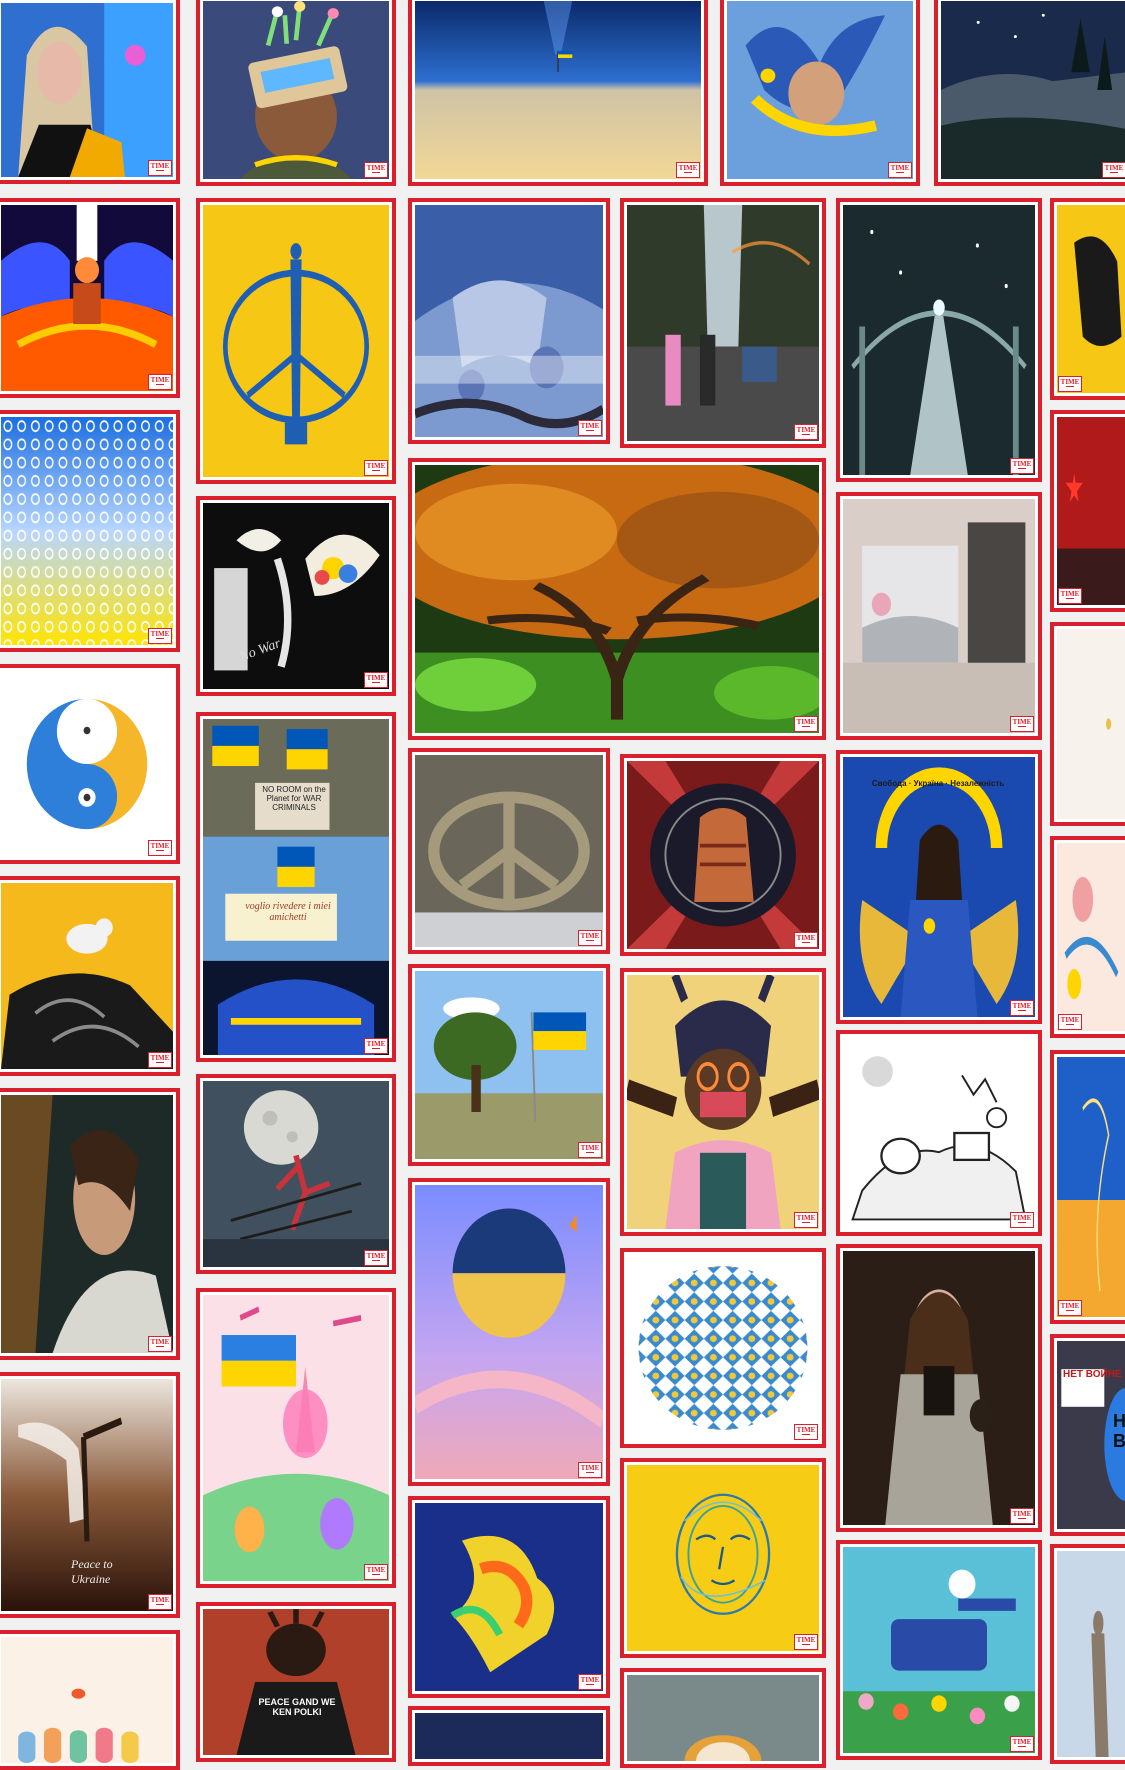  I want to click on artwork-japanese-maple-tree, so click(617, 599).